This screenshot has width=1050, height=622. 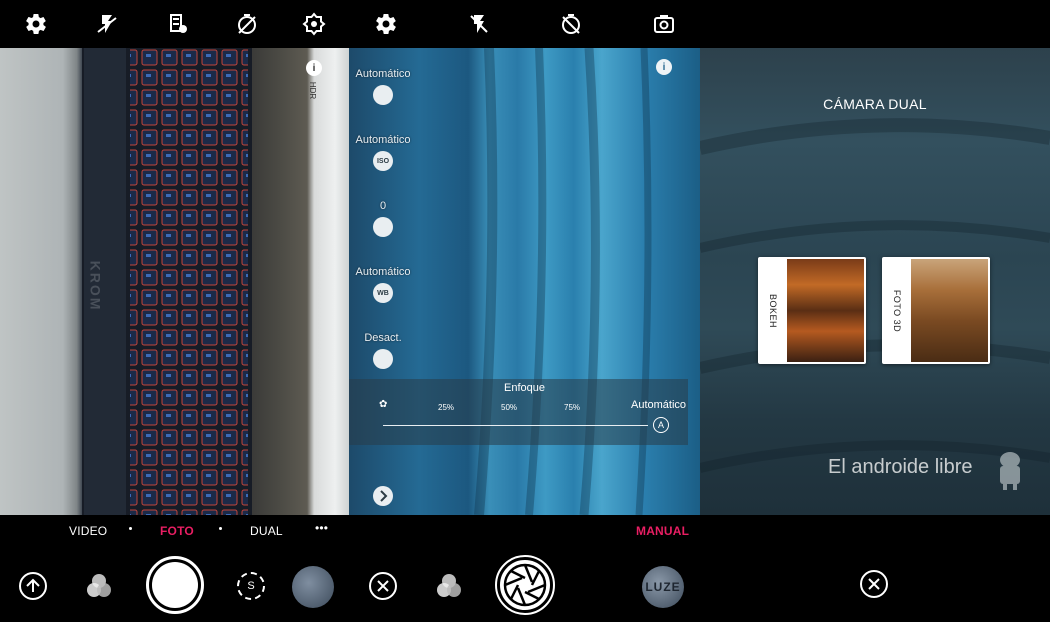 I want to click on foto-3d-label: FOTO 3D, so click(x=897, y=310).